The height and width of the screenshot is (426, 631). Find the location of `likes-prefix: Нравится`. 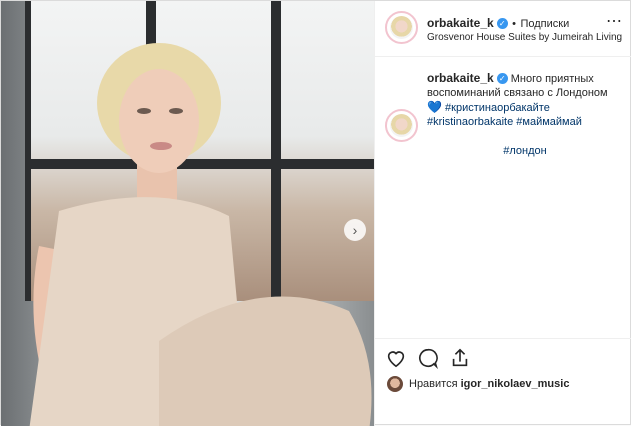

likes-prefix: Нравится is located at coordinates (433, 384).